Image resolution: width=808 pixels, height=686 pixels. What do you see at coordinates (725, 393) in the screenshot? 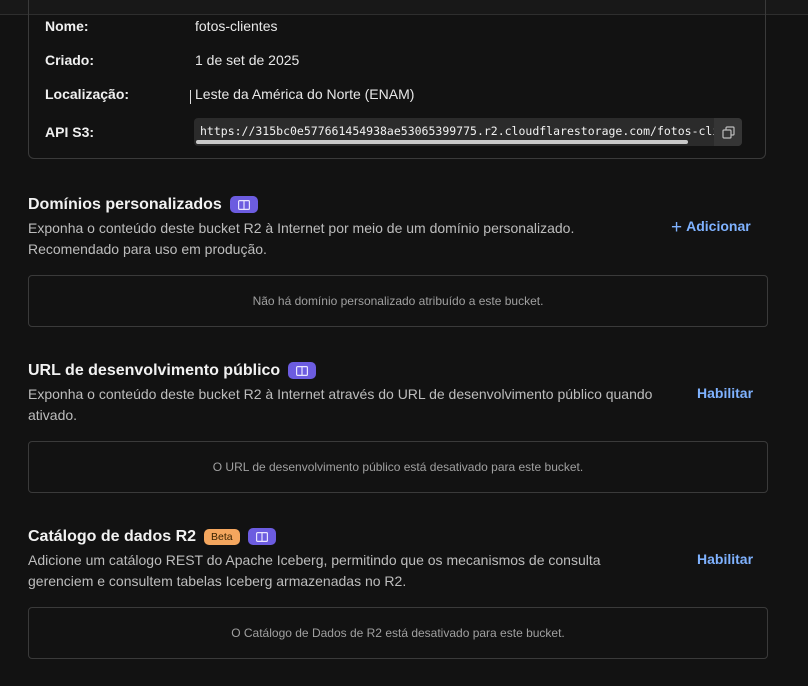
I see `enable-public-url-button: Habilitar` at bounding box center [725, 393].